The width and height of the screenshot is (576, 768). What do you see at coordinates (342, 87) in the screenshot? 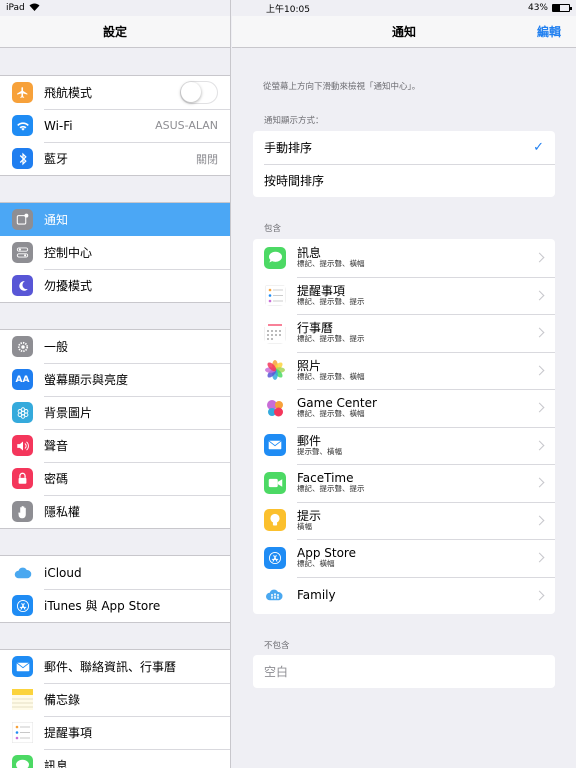
I see `notification-center-hint: 從螢幕上方向下滑動來檢視「通知中心」。` at bounding box center [342, 87].